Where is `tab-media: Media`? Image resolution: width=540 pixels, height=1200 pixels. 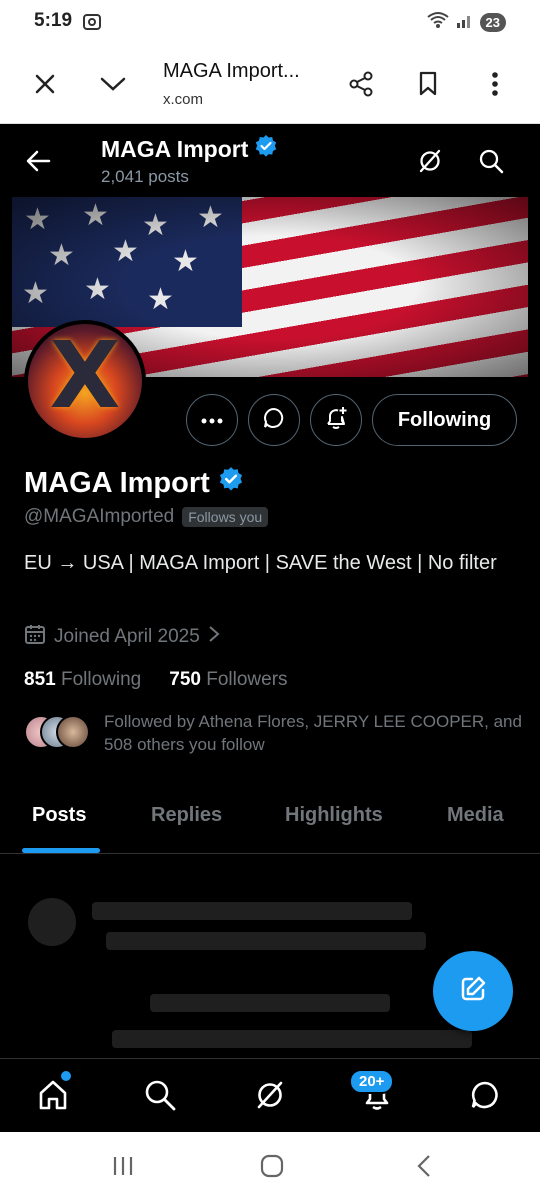
tab-media: Media is located at coordinates (475, 815).